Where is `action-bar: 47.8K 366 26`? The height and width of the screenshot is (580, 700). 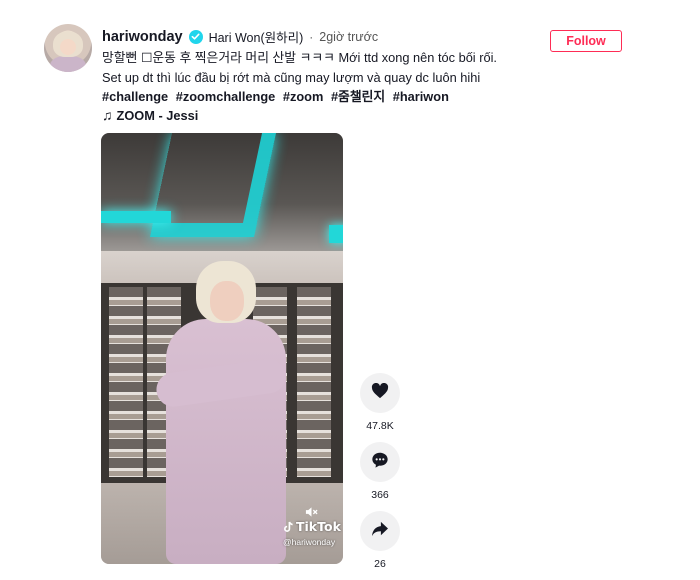 action-bar: 47.8K 366 26 is located at coordinates (380, 476).